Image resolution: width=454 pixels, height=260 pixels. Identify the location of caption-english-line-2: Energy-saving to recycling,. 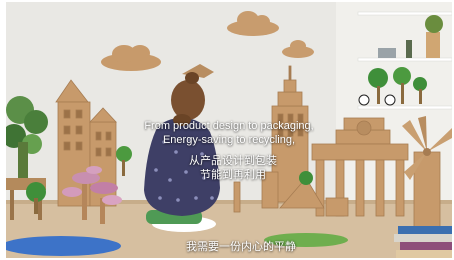
(229, 140).